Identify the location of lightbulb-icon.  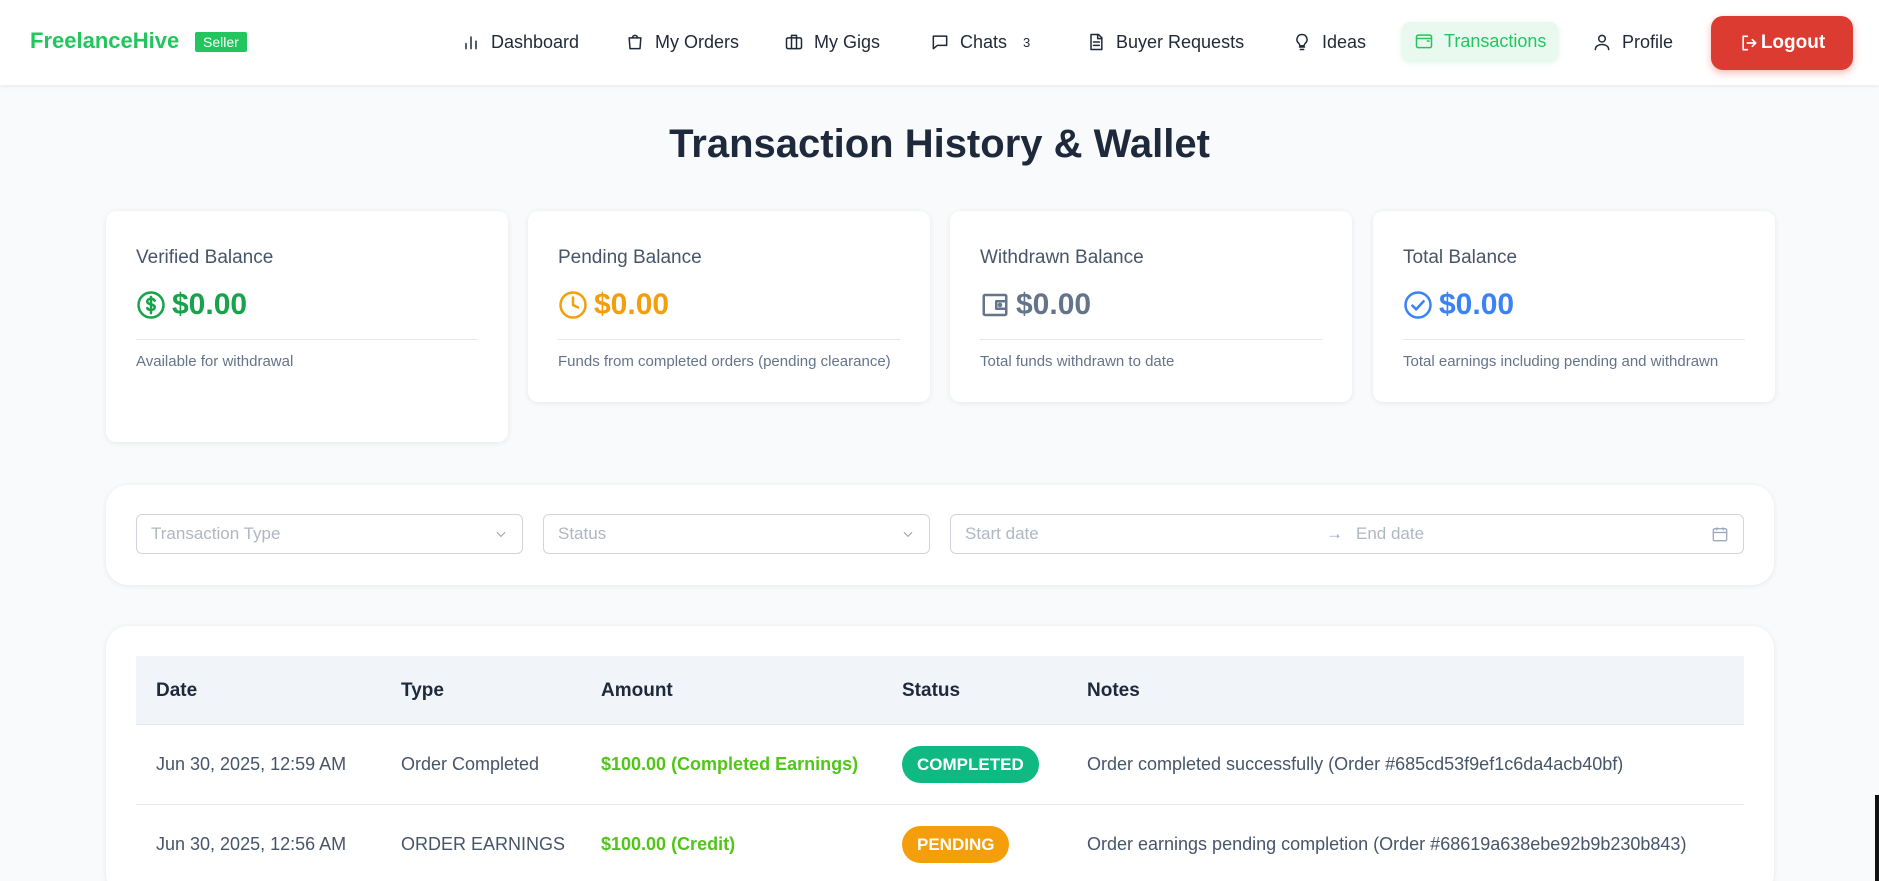
(1302, 42).